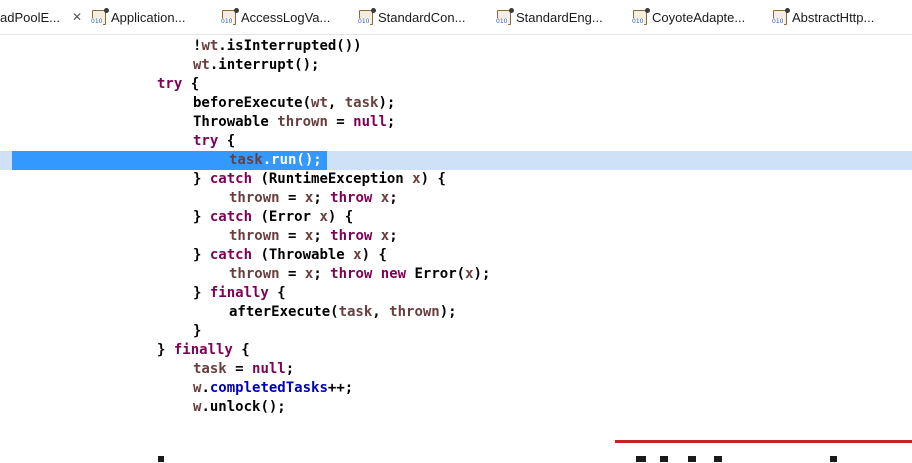 Image resolution: width=912 pixels, height=463 pixels. I want to click on code-token: afterExecute(, so click(284, 312).